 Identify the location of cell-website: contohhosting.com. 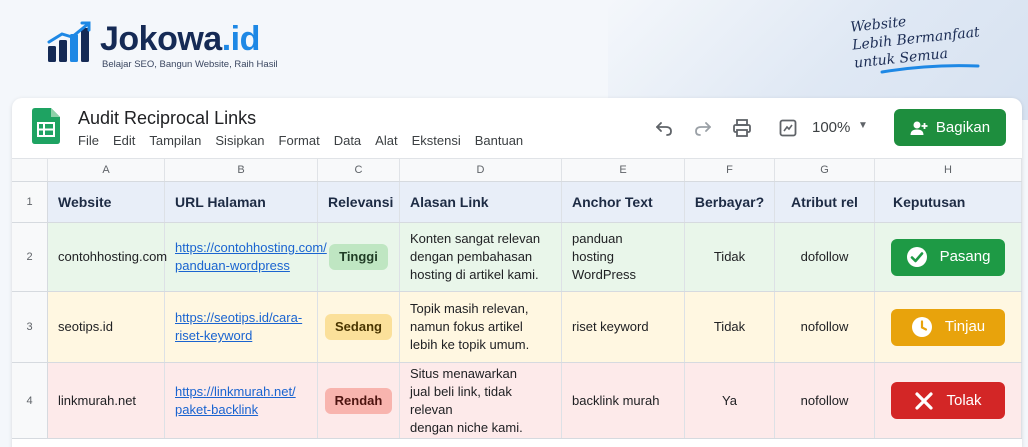
(107, 257).